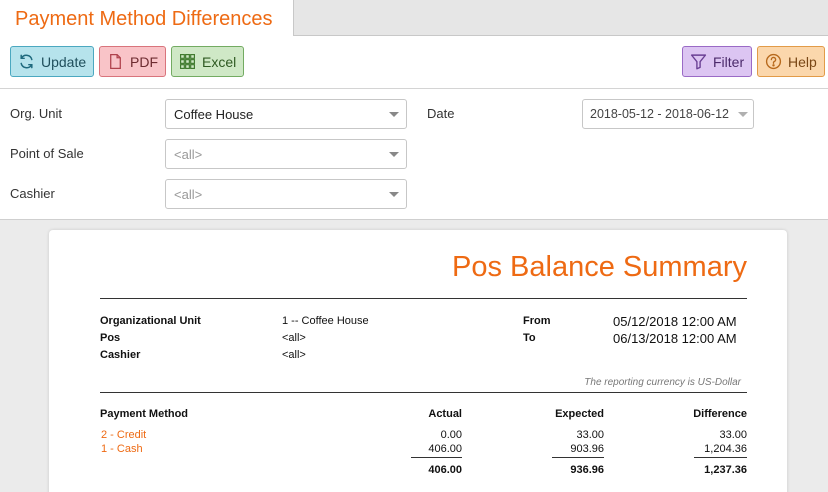  What do you see at coordinates (773, 61) in the screenshot?
I see `question-circle-icon` at bounding box center [773, 61].